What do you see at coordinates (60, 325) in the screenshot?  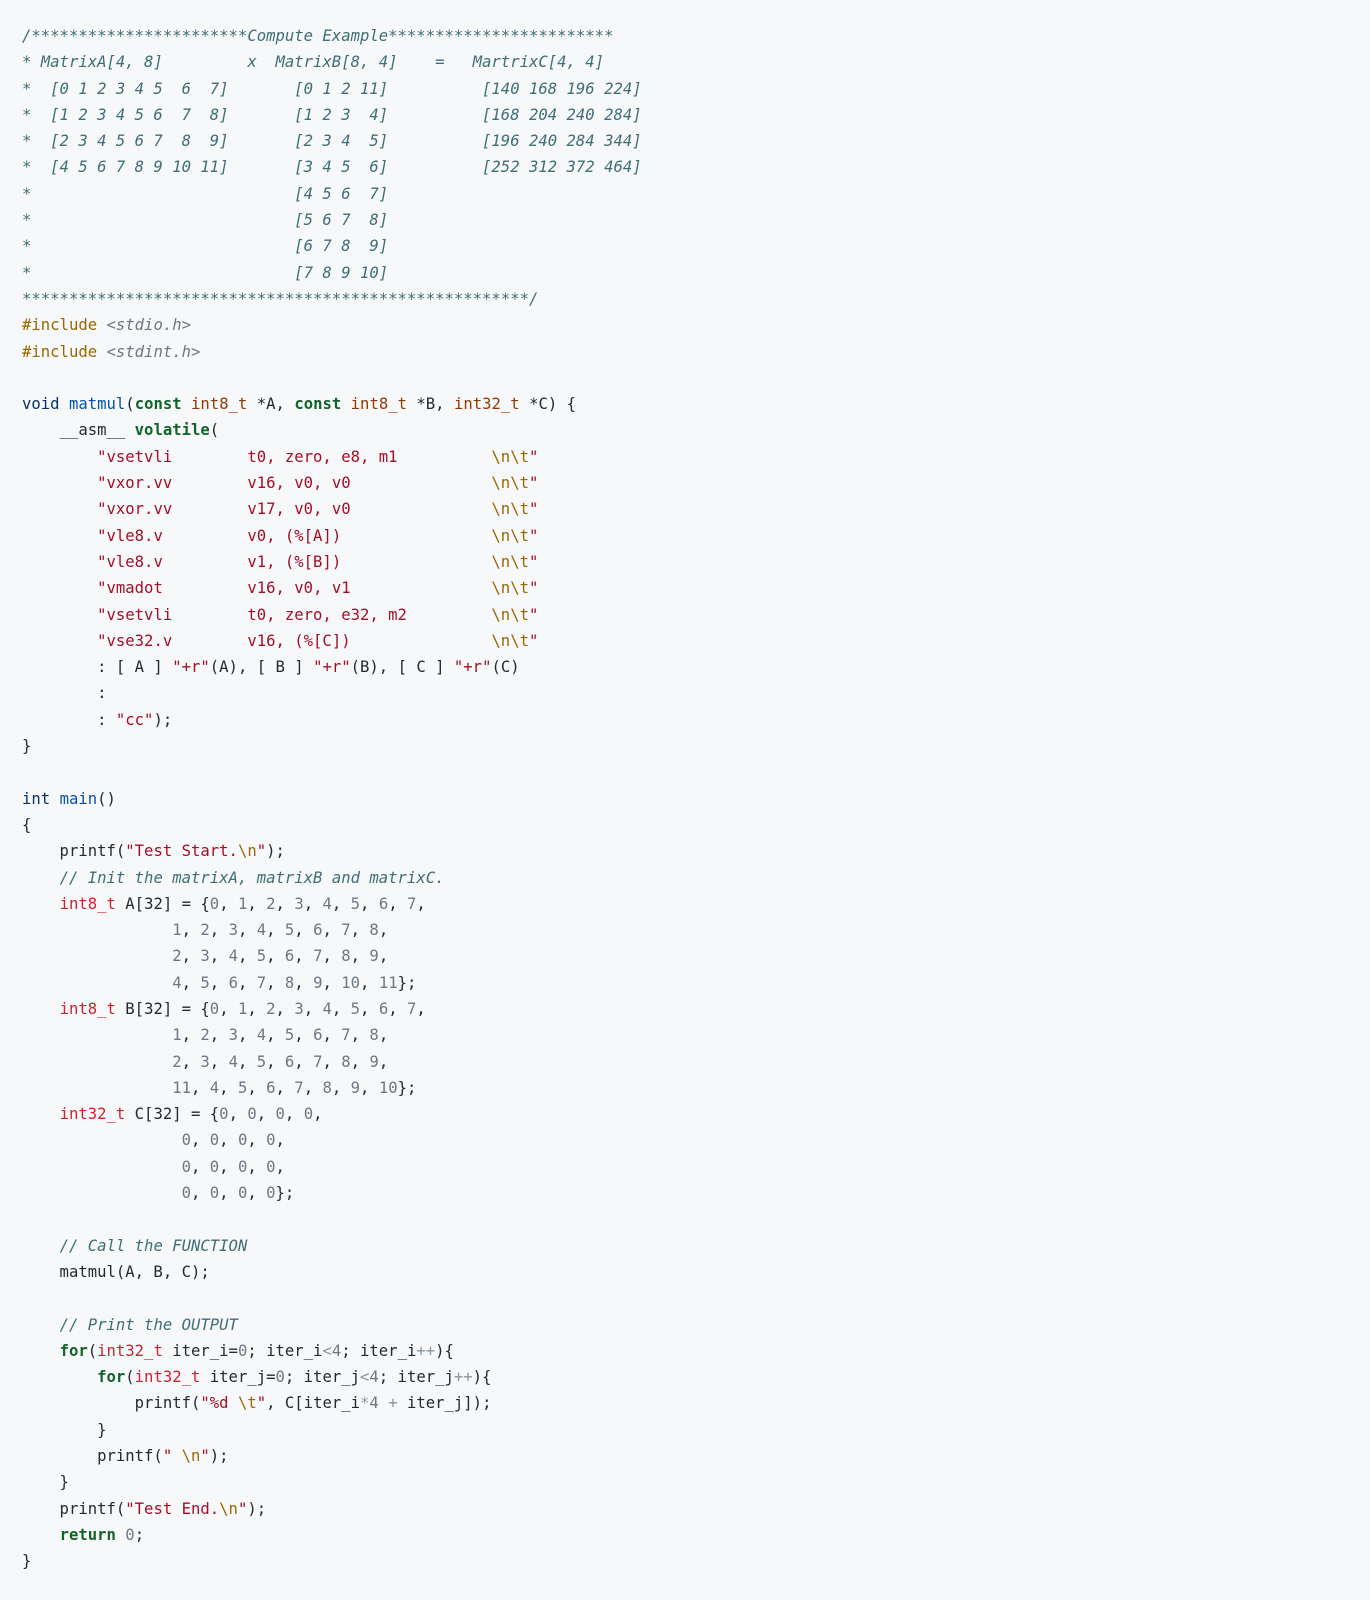 I see `code-token: #include` at bounding box center [60, 325].